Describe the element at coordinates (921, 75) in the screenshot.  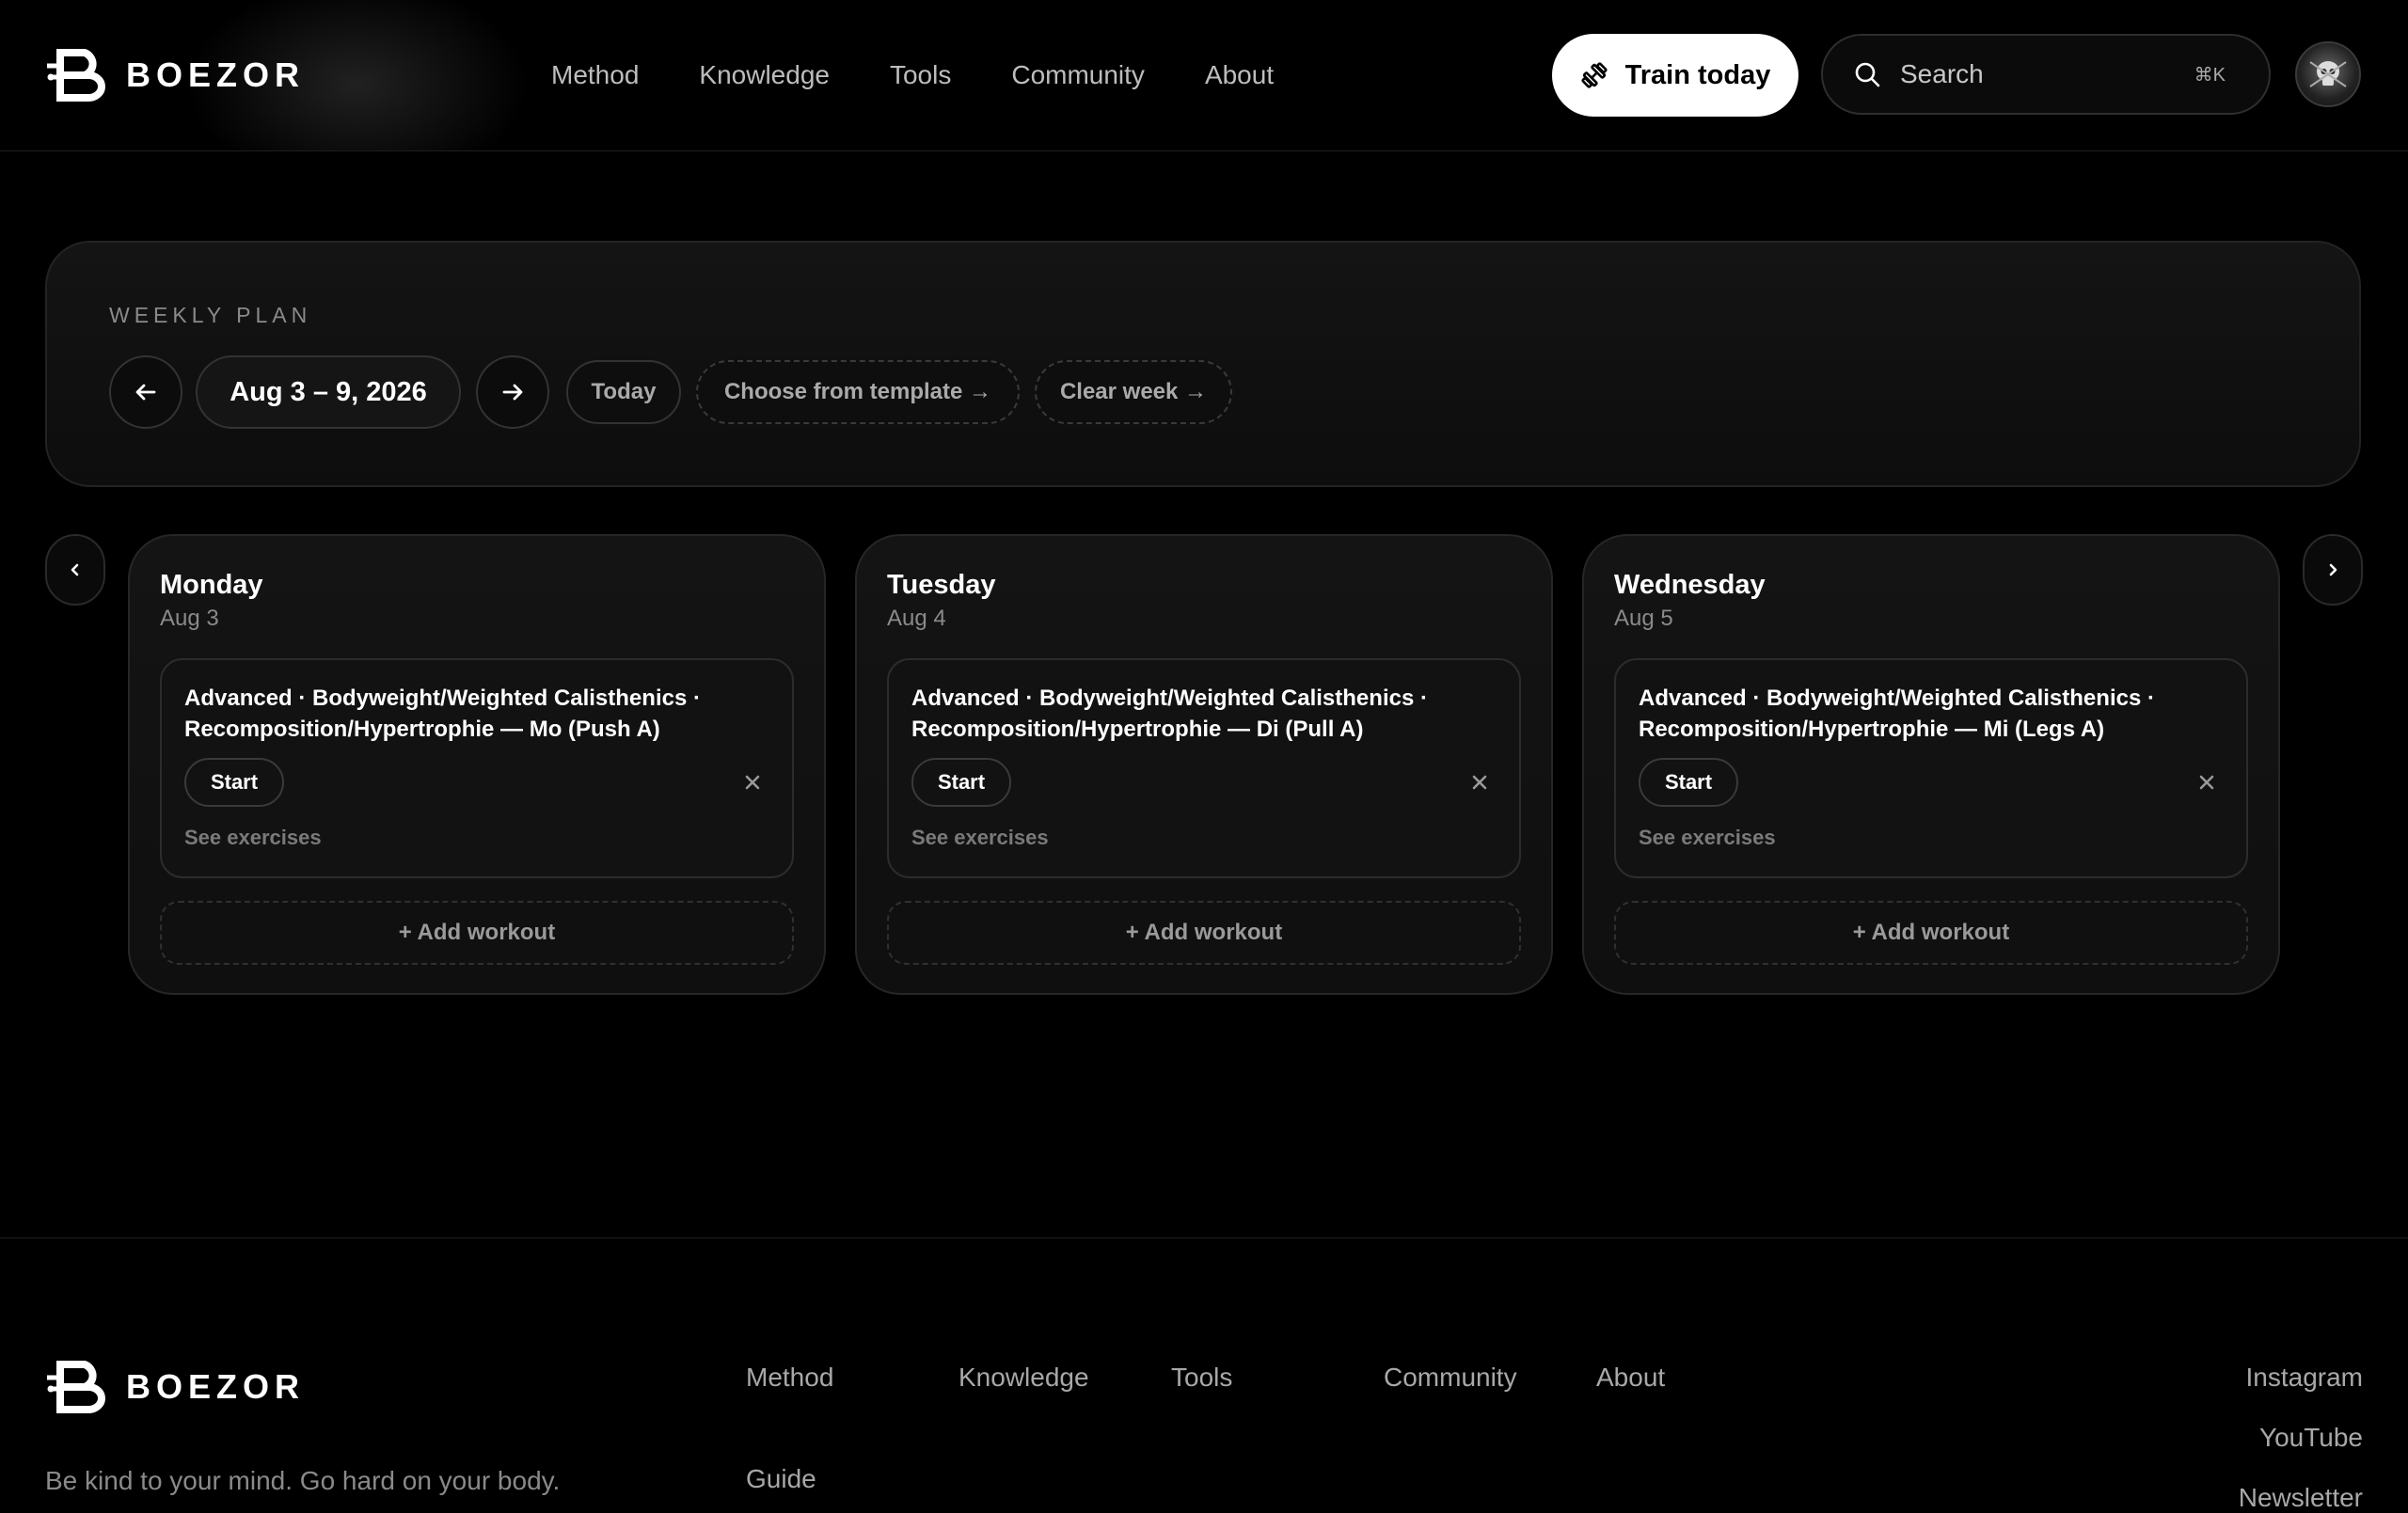
I see `nav-tools: Tools` at that location.